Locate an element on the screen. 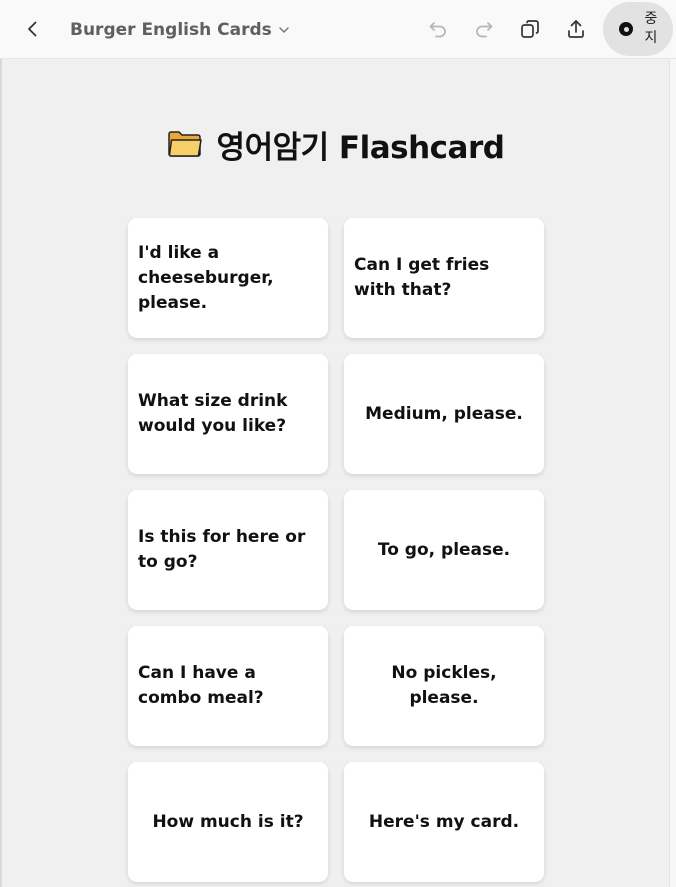 The image size is (676, 887). flashcard: Is this for here or to go? is located at coordinates (228, 550).